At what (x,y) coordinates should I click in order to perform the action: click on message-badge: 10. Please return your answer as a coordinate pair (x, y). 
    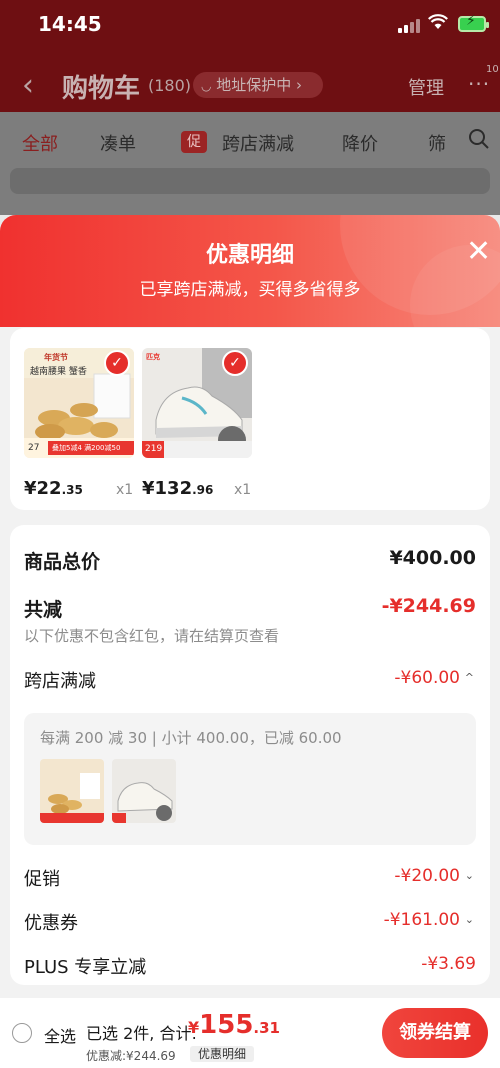
    Looking at the image, I should click on (492, 69).